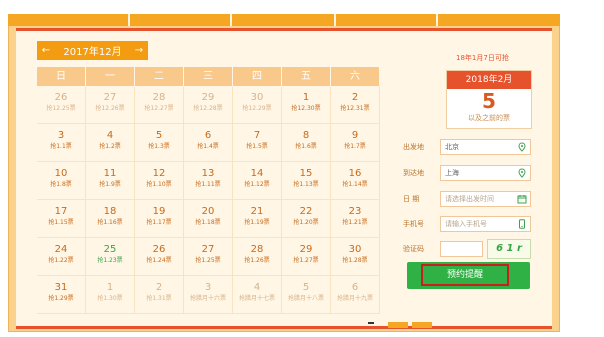 The width and height of the screenshot is (604, 337). Describe the element at coordinates (257, 260) in the screenshot. I see `calendar-day-ticket-note: 抢1.26票` at that location.